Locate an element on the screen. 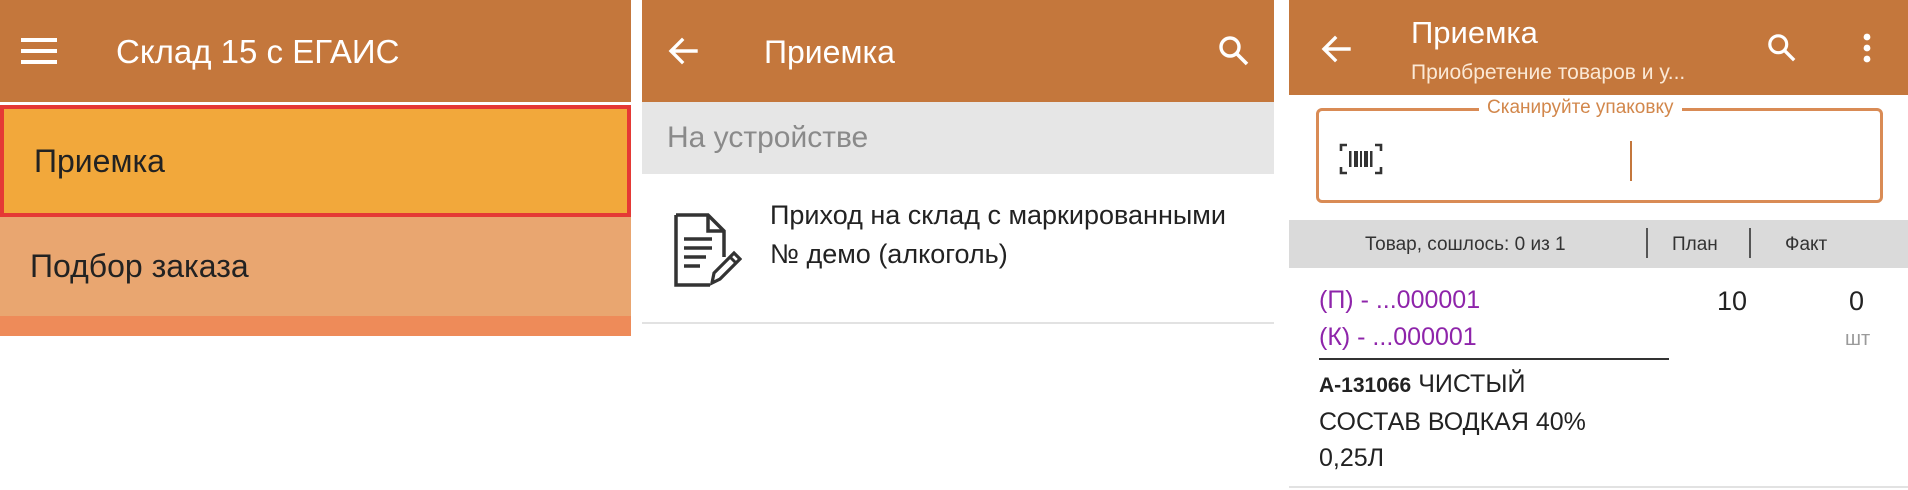  table-header: Товар, сошлось: 0 из 1 План Факт is located at coordinates (1598, 244).